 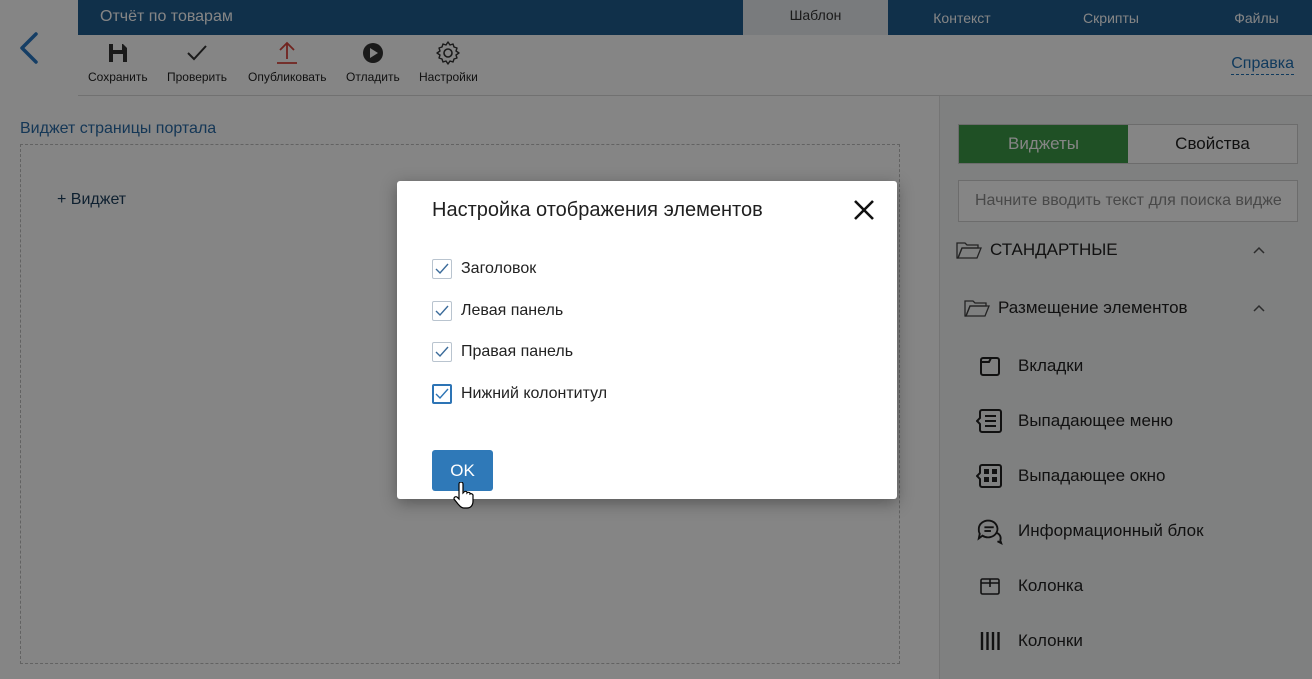 I want to click on option-right-panel: Правая панель, so click(x=502, y=352).